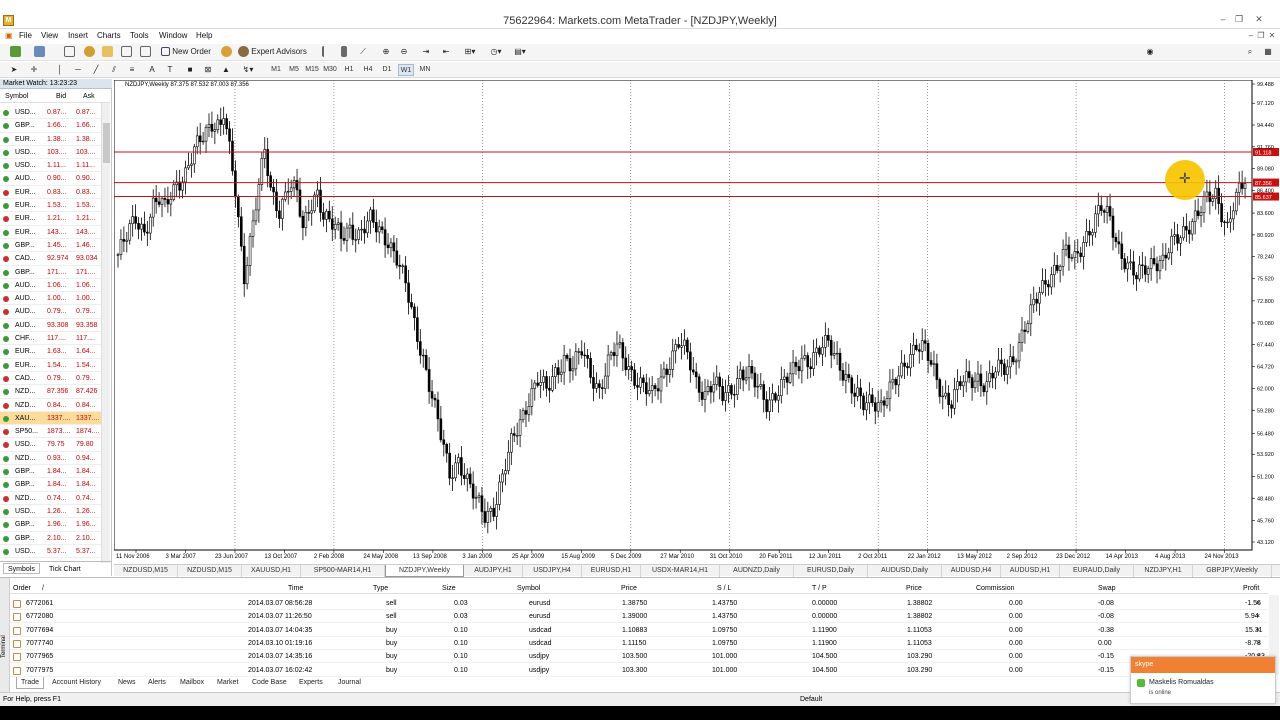  Describe the element at coordinates (831, 571) in the screenshot. I see `chart-tab: EURUSD,Daily` at that location.